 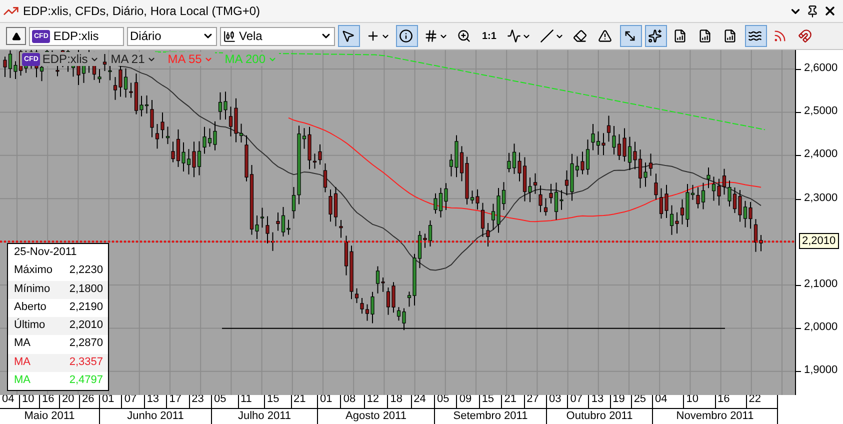 What do you see at coordinates (373, 36) in the screenshot?
I see `crosshair-icon` at bounding box center [373, 36].